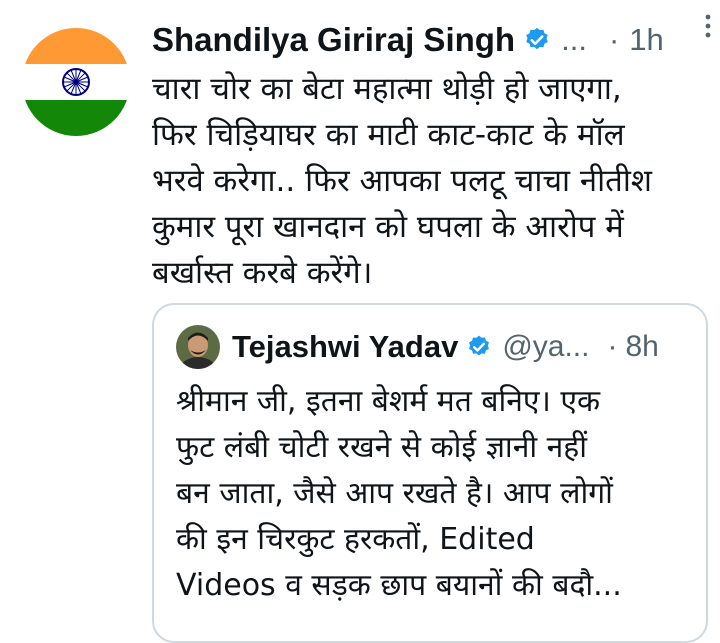 The height and width of the screenshot is (643, 720). Describe the element at coordinates (708, 26) in the screenshot. I see `more-options-icon` at that location.